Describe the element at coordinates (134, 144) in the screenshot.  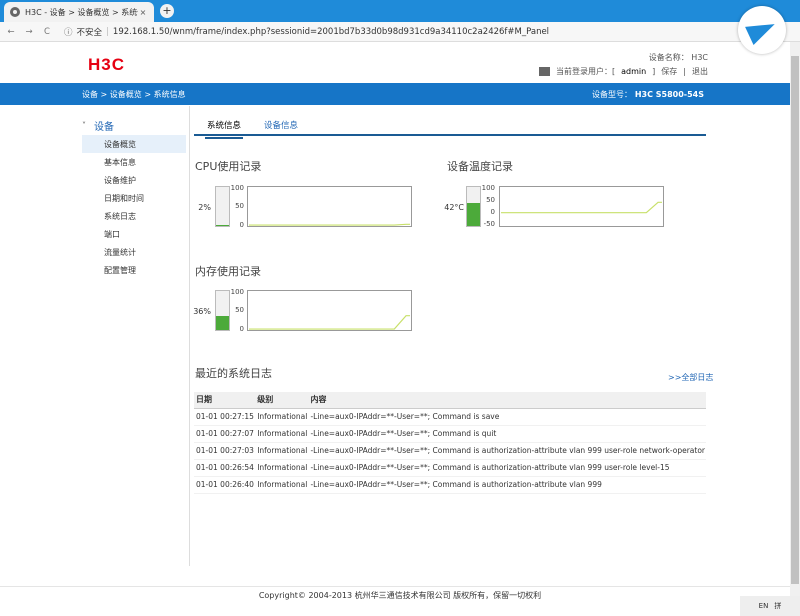
I see `nav-item-overview: 设备概览` at that location.